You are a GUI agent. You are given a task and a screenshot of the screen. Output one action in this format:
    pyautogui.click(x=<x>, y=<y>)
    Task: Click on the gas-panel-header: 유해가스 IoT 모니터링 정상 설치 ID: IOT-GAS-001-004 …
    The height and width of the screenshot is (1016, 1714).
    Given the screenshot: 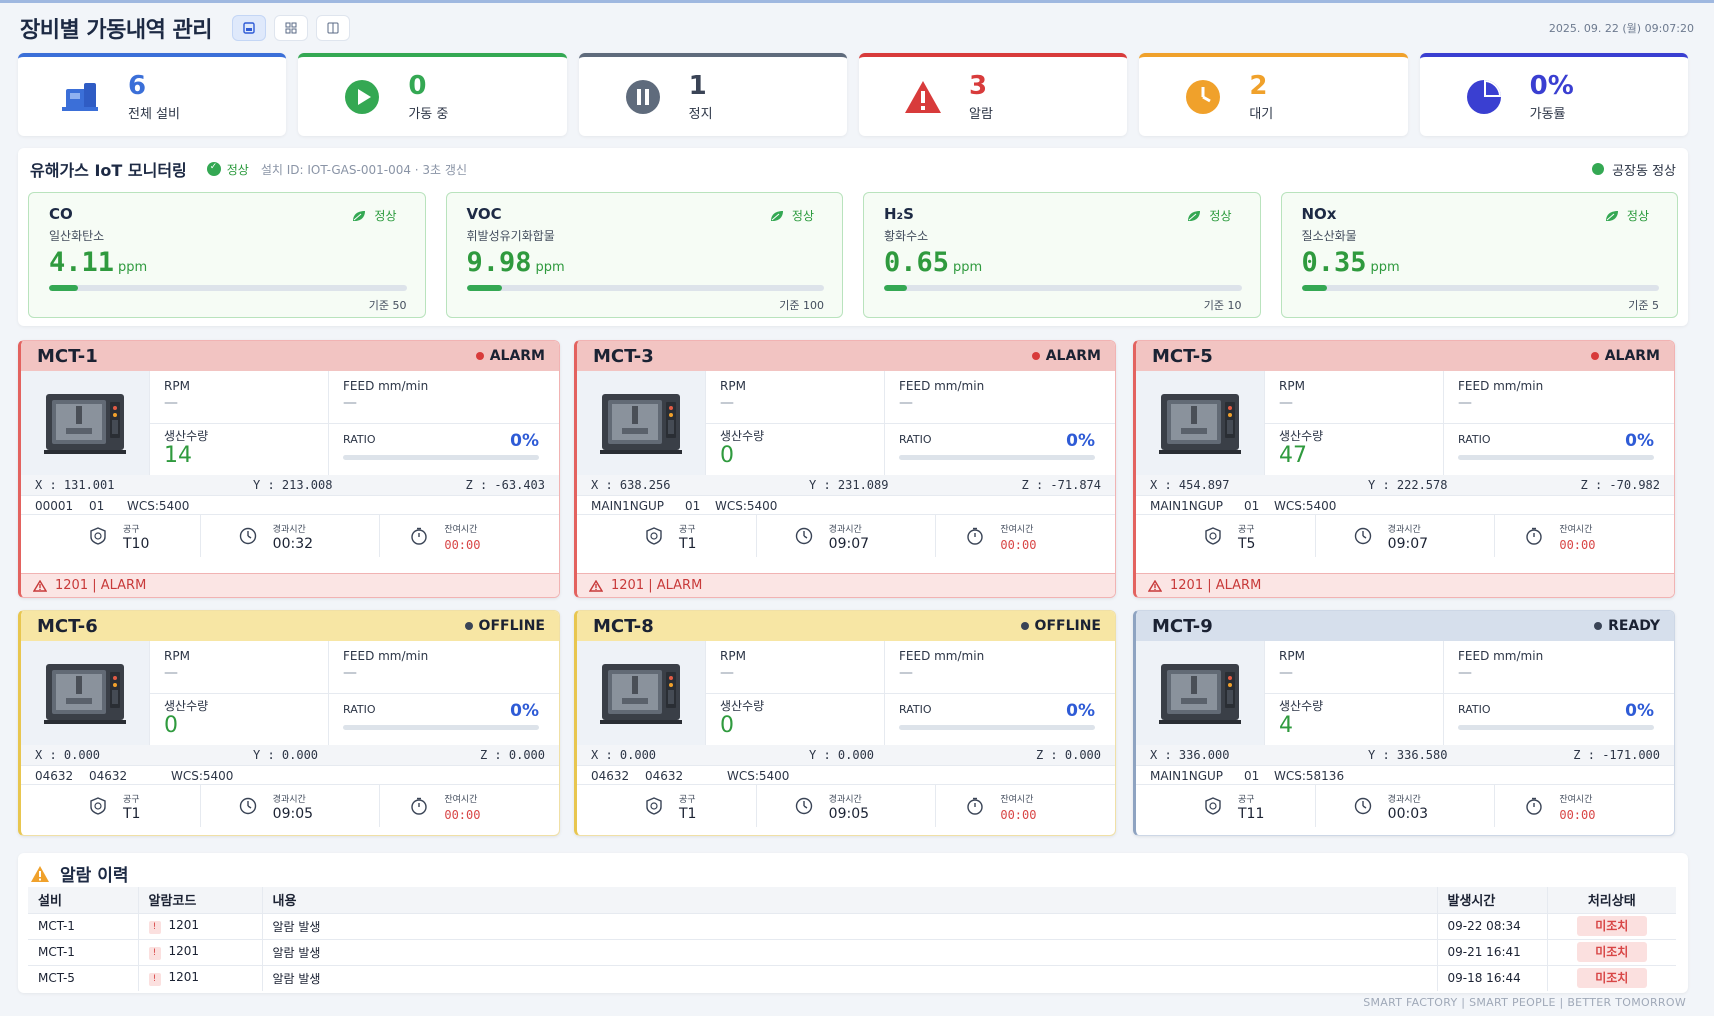 What is the action you would take?
    pyautogui.click(x=853, y=169)
    